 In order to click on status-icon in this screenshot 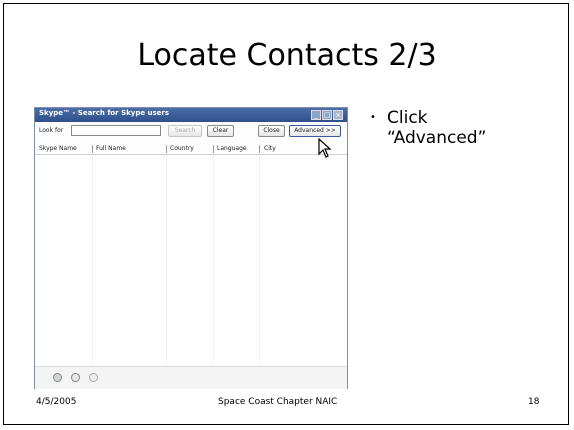, I will do `click(57, 377)`.